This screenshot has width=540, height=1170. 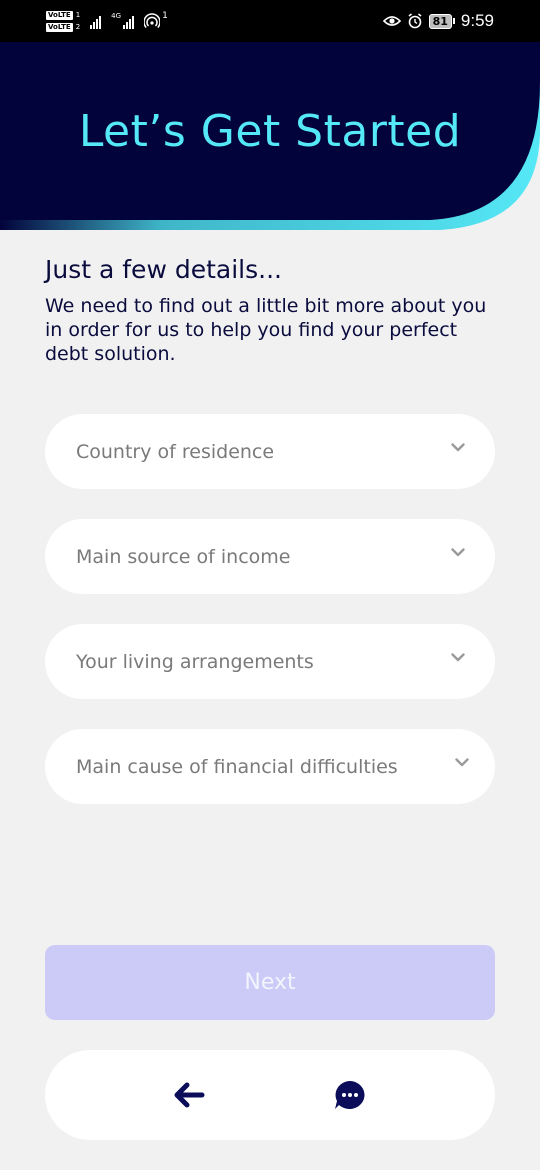 I want to click on country-of-residence-select: Country of residence, so click(x=270, y=451).